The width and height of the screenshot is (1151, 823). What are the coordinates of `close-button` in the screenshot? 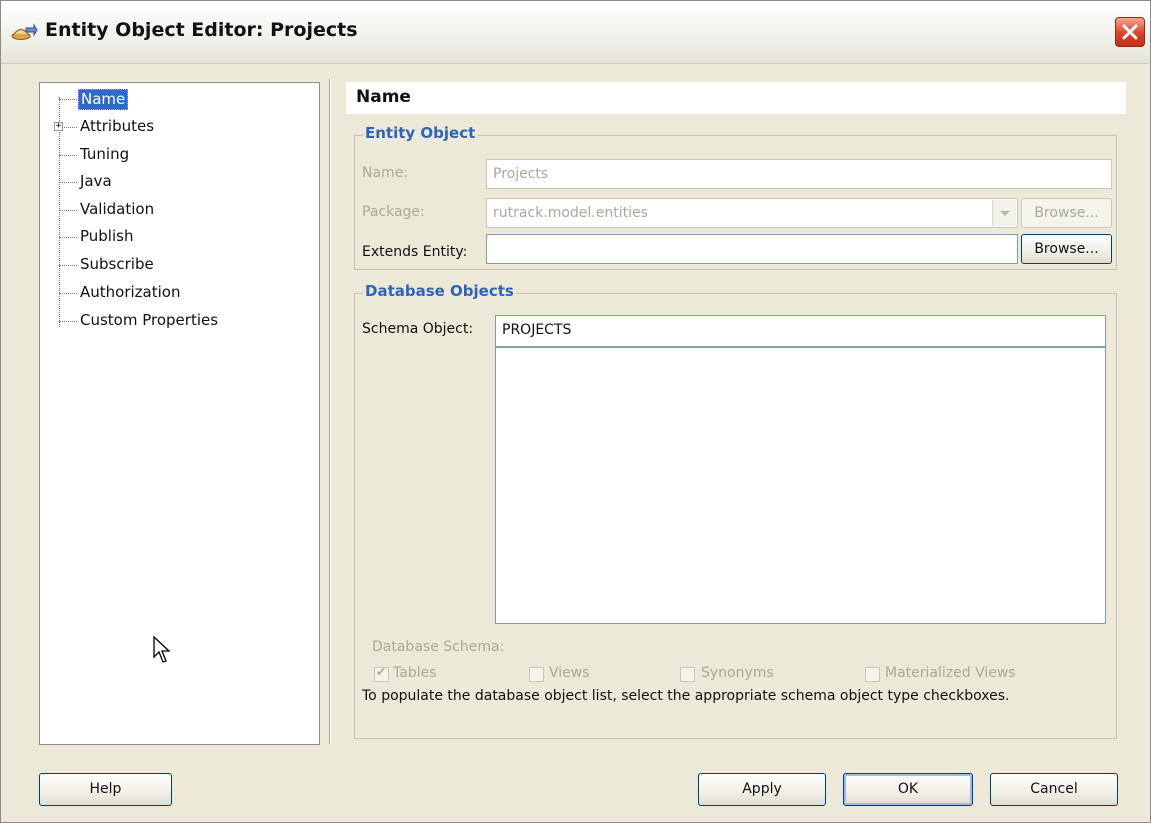 It's located at (1130, 32).